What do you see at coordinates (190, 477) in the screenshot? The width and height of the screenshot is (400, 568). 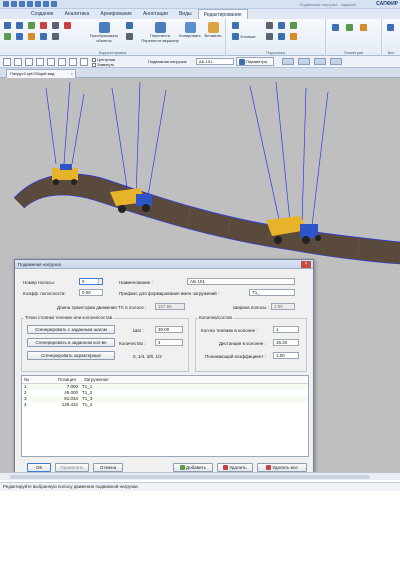 I see `scrollbar-thumb` at bounding box center [190, 477].